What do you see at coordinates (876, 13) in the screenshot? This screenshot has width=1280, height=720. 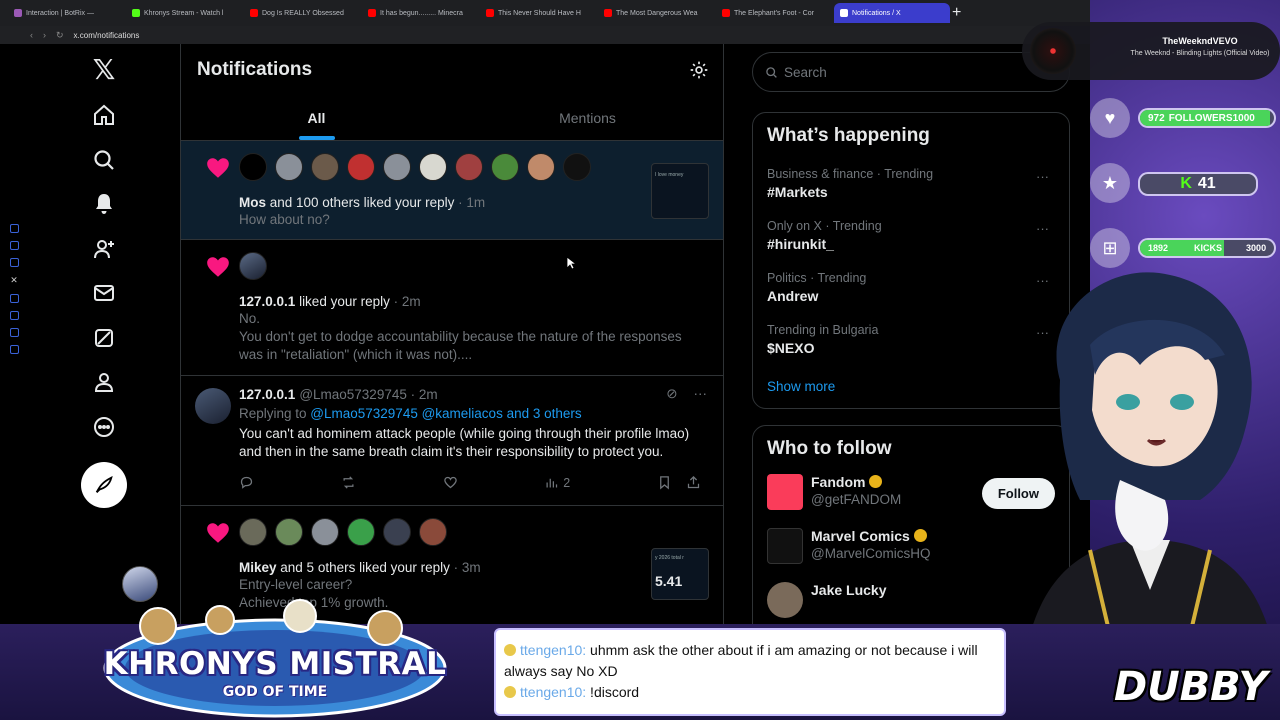 I see `tab-label: Notifications / X` at bounding box center [876, 13].